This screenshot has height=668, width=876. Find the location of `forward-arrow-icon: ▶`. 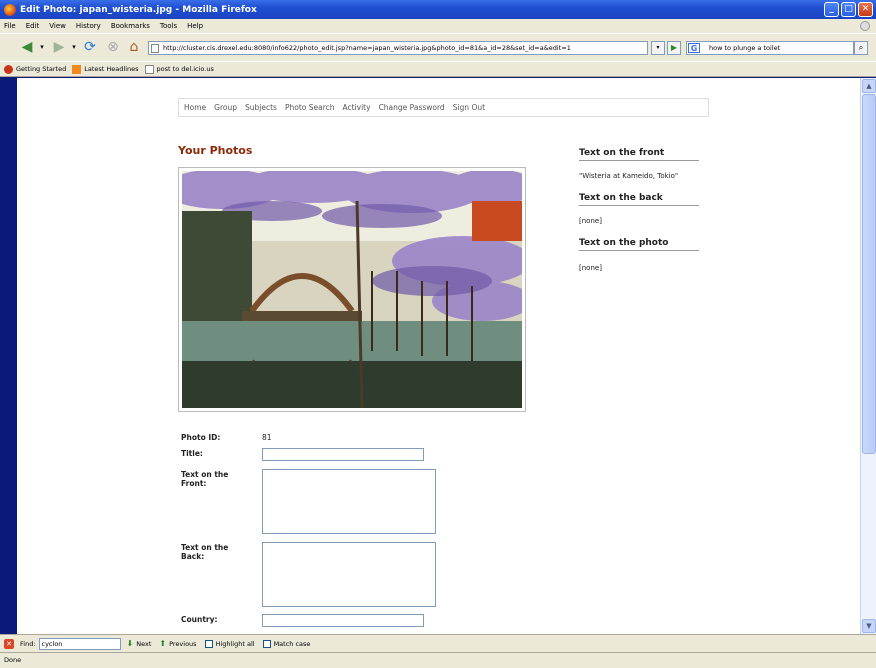

forward-arrow-icon: ▶ is located at coordinates (59, 47).